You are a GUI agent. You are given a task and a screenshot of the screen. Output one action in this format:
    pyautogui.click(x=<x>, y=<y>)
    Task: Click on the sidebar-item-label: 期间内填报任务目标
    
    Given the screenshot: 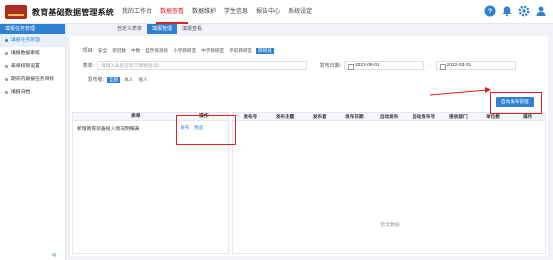 What is the action you would take?
    pyautogui.click(x=33, y=79)
    